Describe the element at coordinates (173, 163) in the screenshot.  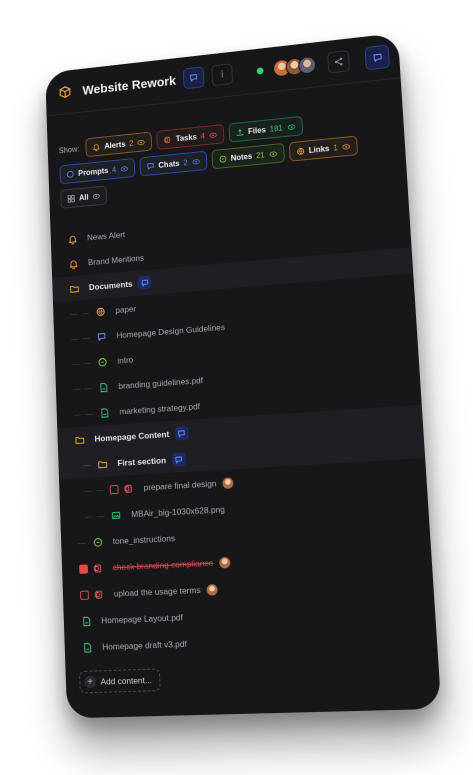
I see `filter-chip-chats: Chats 2` at that location.